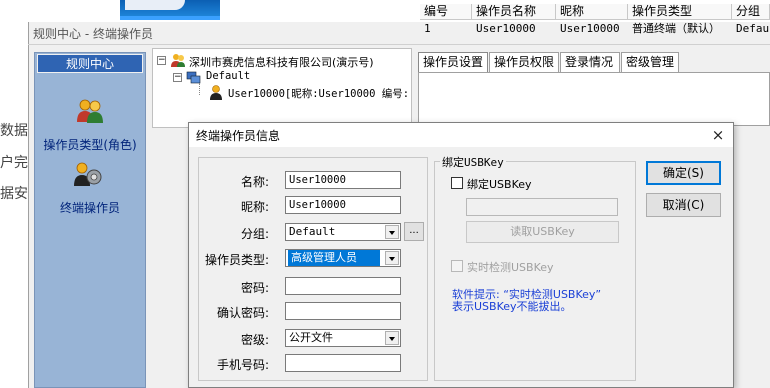  Describe the element at coordinates (514, 12) in the screenshot. I see `column-header: 操作员名称` at that location.